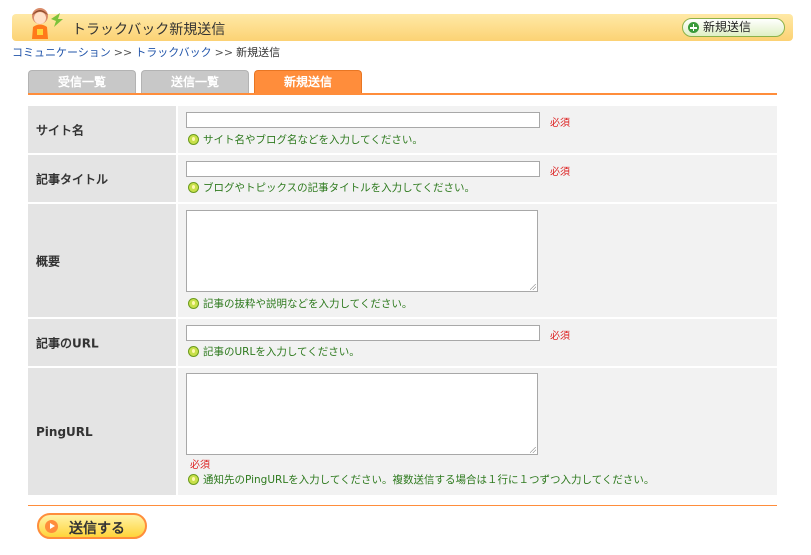 This screenshot has width=811, height=555. What do you see at coordinates (102, 129) in the screenshot?
I see `site-name-label: サイト名` at bounding box center [102, 129].